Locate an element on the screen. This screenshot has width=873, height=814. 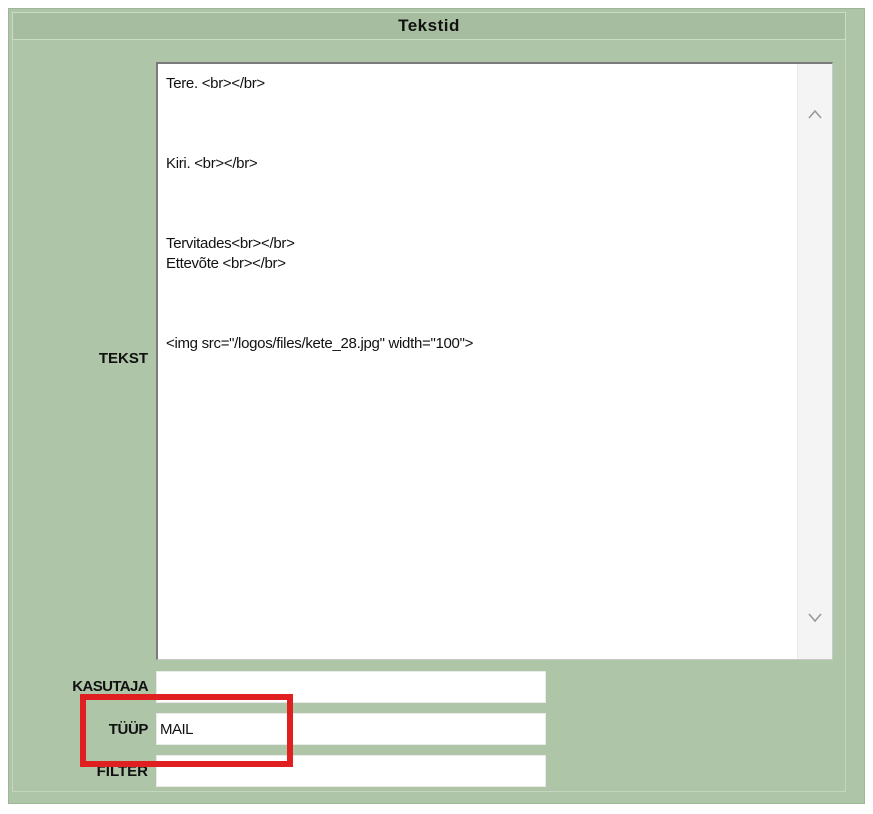
tekst-label: TEKST is located at coordinates (123, 358).